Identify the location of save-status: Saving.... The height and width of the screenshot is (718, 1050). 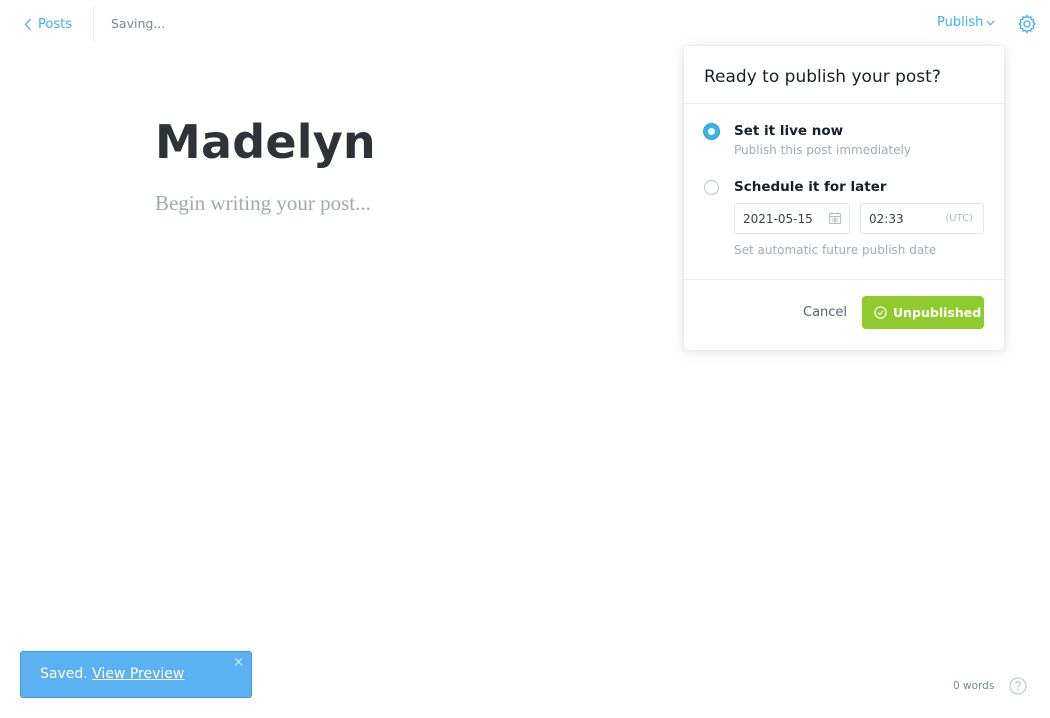
(138, 23).